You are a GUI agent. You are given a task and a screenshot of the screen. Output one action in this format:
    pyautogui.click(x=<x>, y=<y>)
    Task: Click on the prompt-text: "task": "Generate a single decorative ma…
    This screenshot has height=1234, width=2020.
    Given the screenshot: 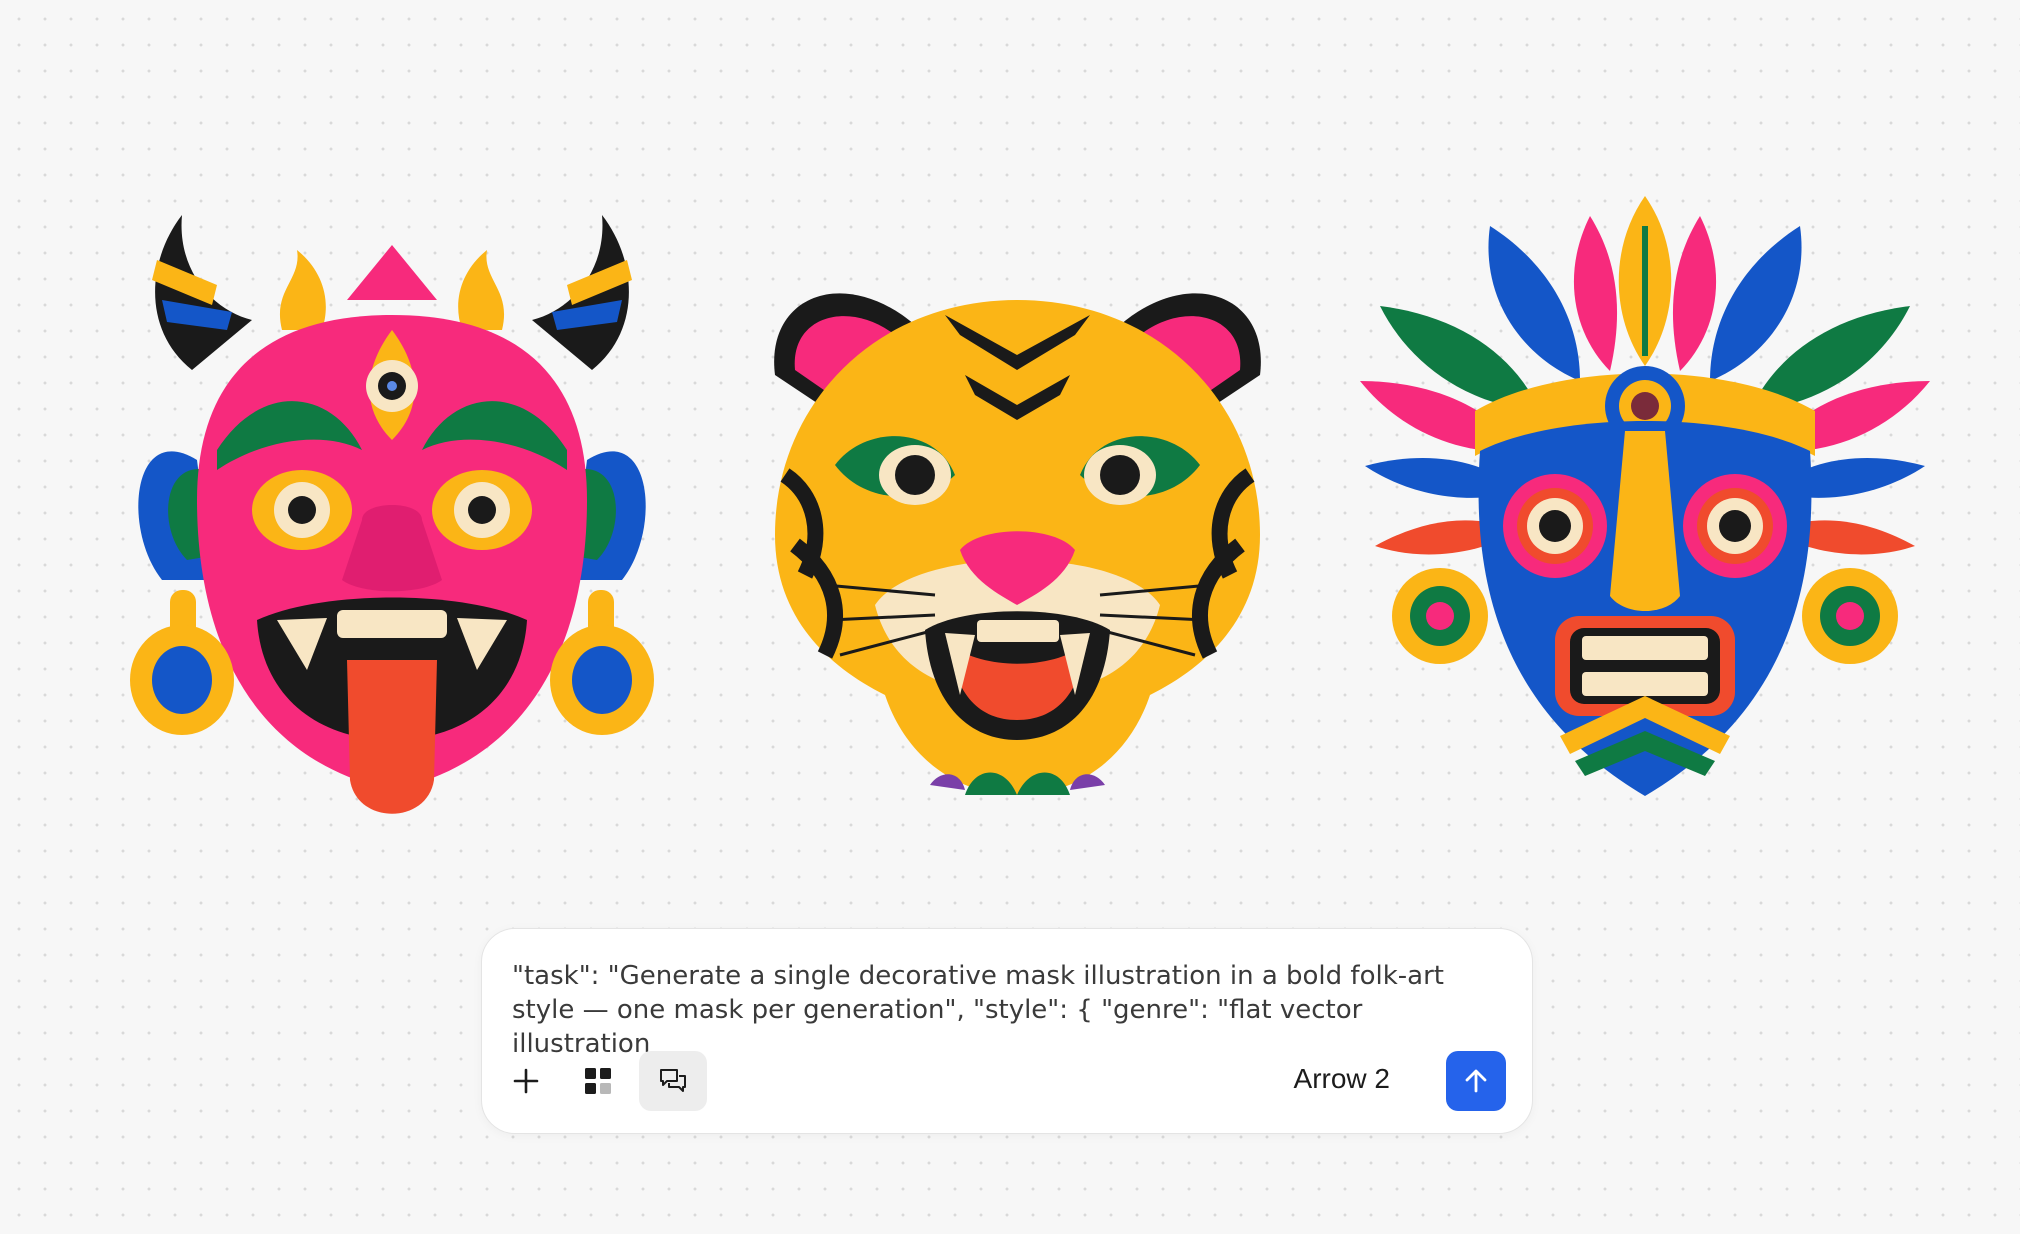 What is the action you would take?
    pyautogui.click(x=992, y=1010)
    